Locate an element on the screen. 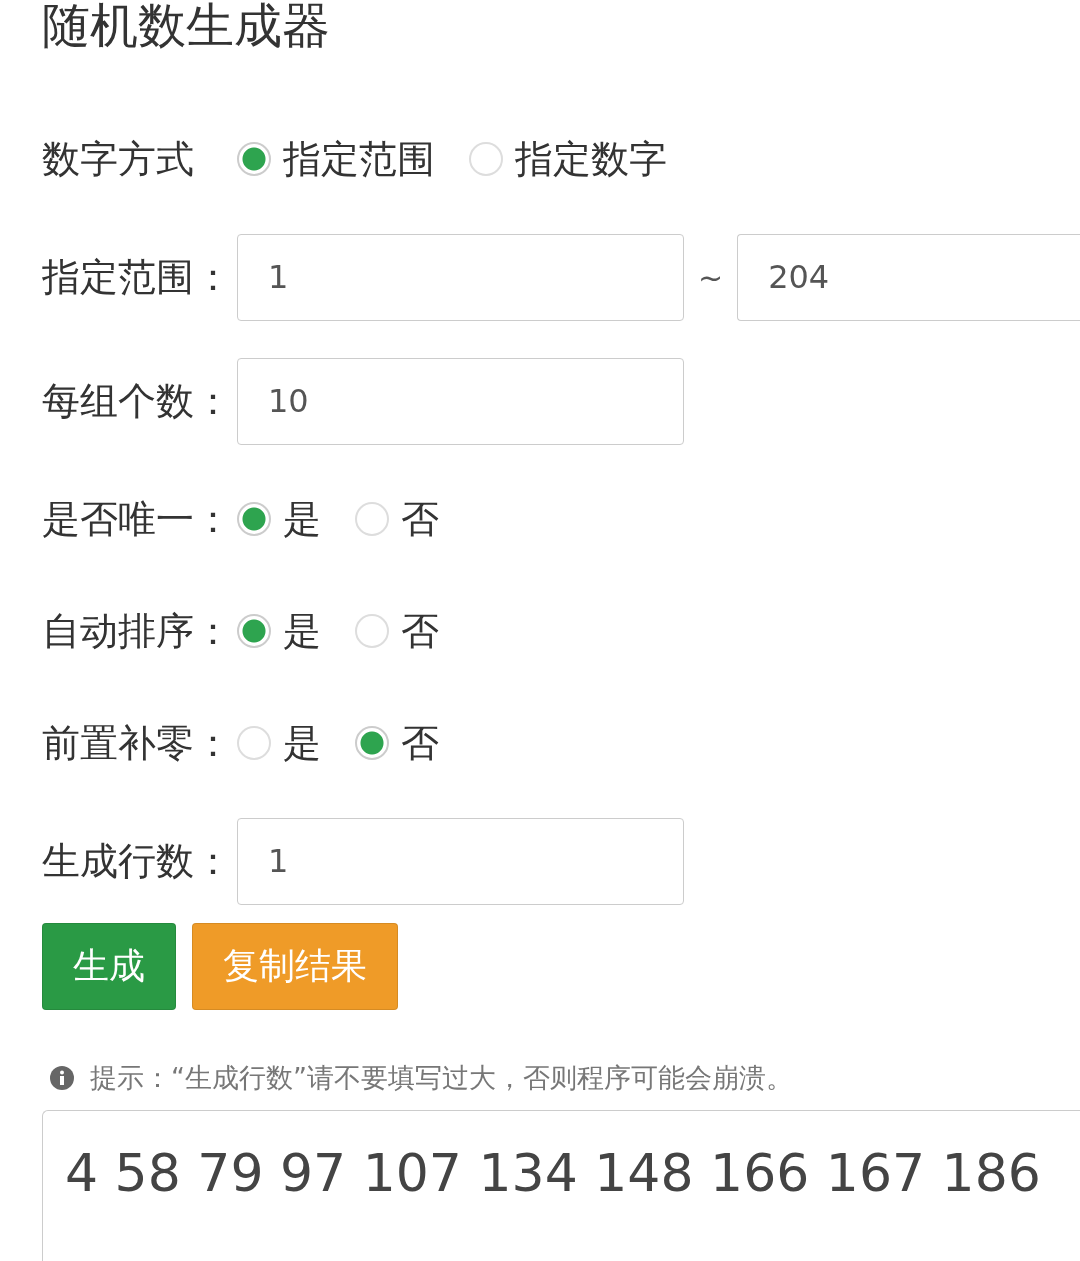  input-field: 10 is located at coordinates (460, 401).